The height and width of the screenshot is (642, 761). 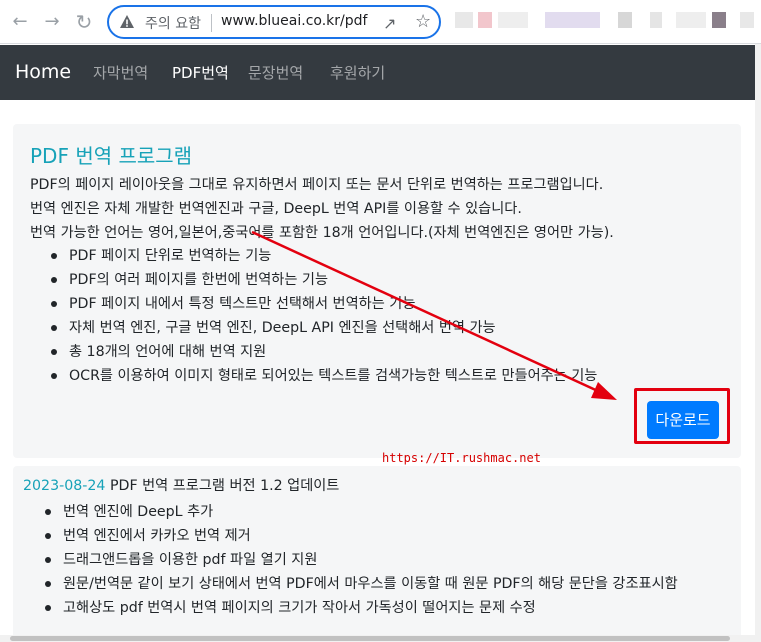 I want to click on title-rest: 번역 프로그램, so click(x=130, y=156).